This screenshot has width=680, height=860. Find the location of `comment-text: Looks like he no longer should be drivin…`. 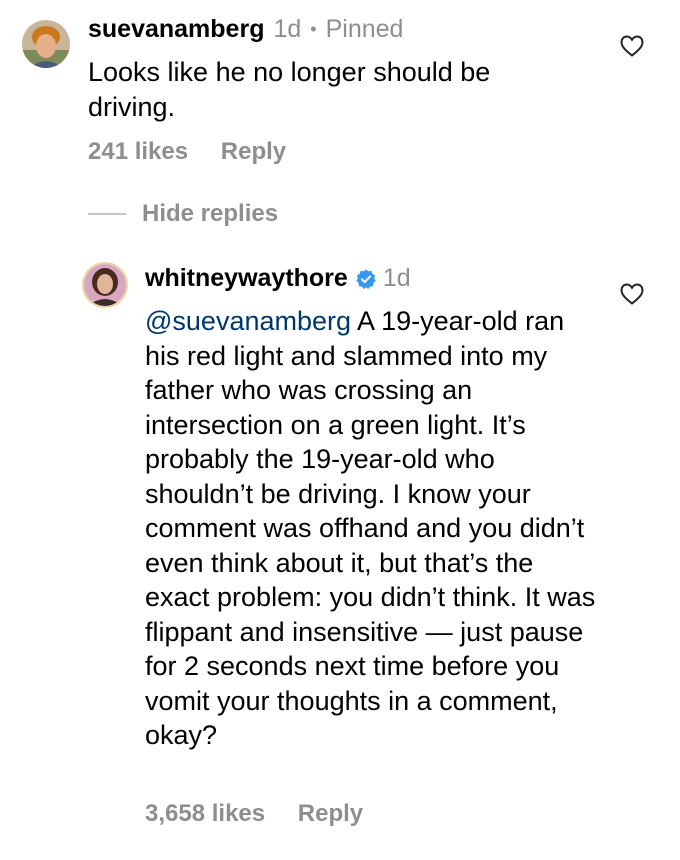

comment-text: Looks like he no longer should be drivin… is located at coordinates (289, 89).